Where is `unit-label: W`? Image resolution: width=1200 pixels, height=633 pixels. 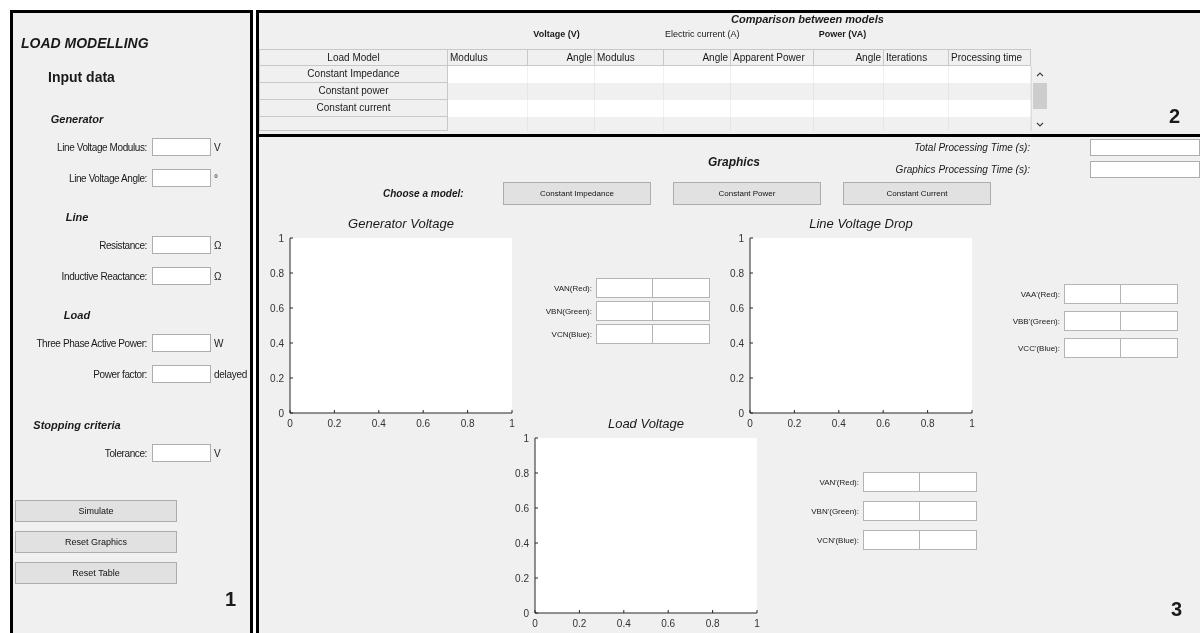
unit-label: W is located at coordinates (219, 343).